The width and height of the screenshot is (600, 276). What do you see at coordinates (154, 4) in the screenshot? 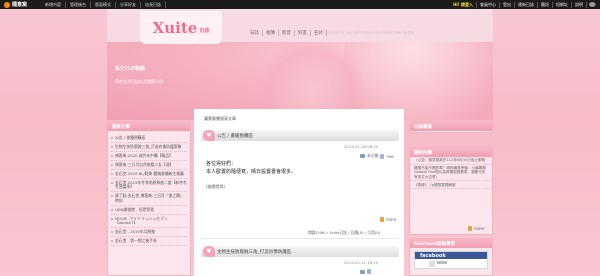
I see `toolbar-link-log: 站長日誌` at bounding box center [154, 4].